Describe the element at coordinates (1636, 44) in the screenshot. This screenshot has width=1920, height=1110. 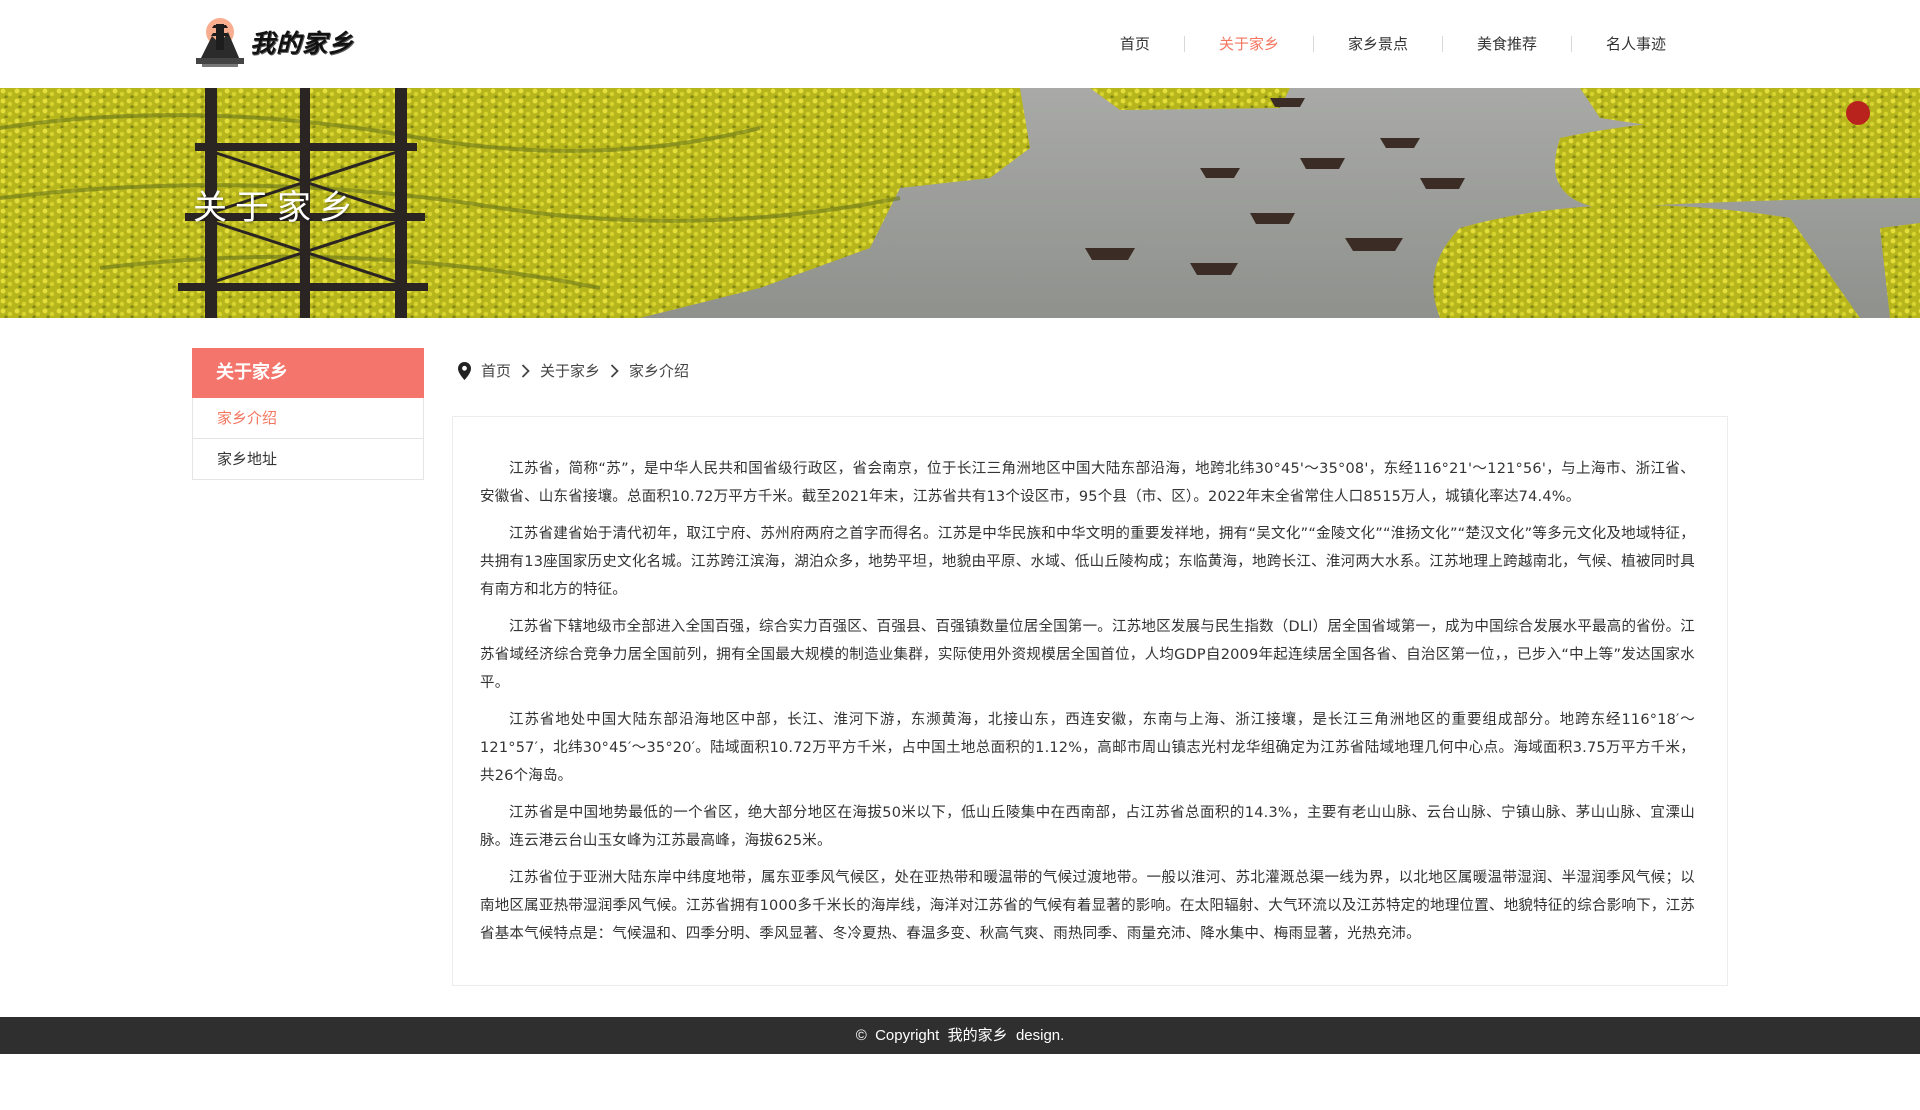
I see `nav-celebrities: 名人事迹` at that location.